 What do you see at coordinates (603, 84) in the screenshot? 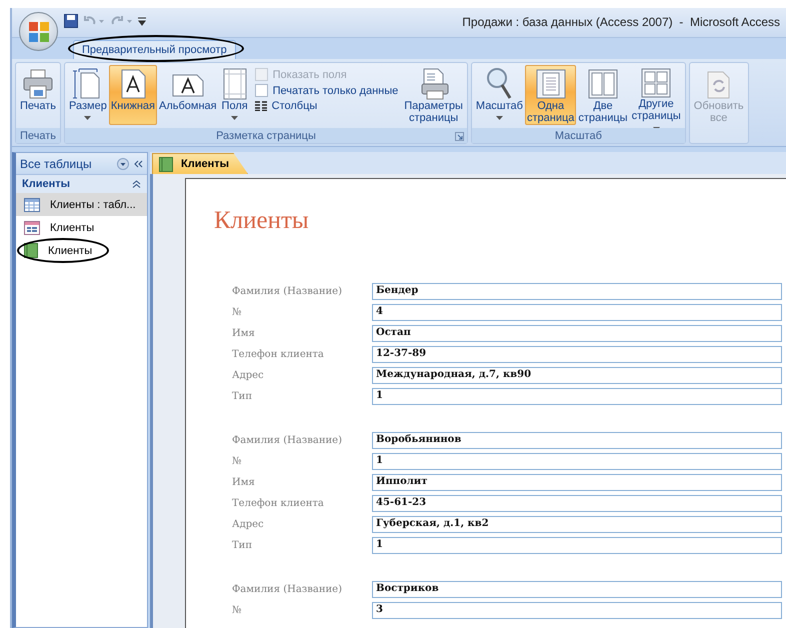
I see `two-pages-icon` at bounding box center [603, 84].